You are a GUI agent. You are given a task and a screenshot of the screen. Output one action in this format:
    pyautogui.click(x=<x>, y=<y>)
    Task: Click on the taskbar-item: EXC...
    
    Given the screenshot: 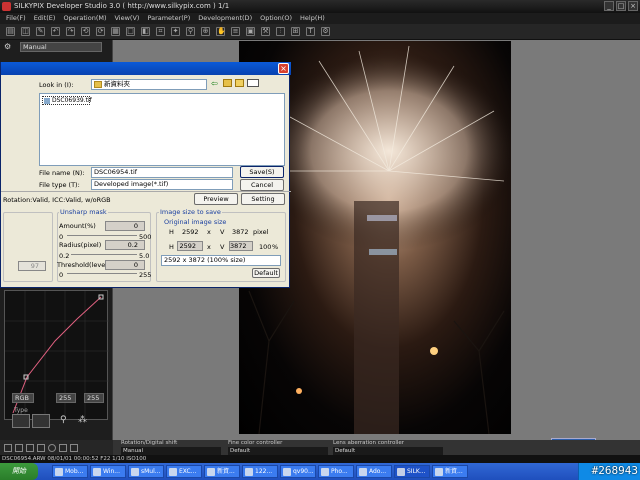 What is the action you would take?
    pyautogui.click(x=184, y=471)
    